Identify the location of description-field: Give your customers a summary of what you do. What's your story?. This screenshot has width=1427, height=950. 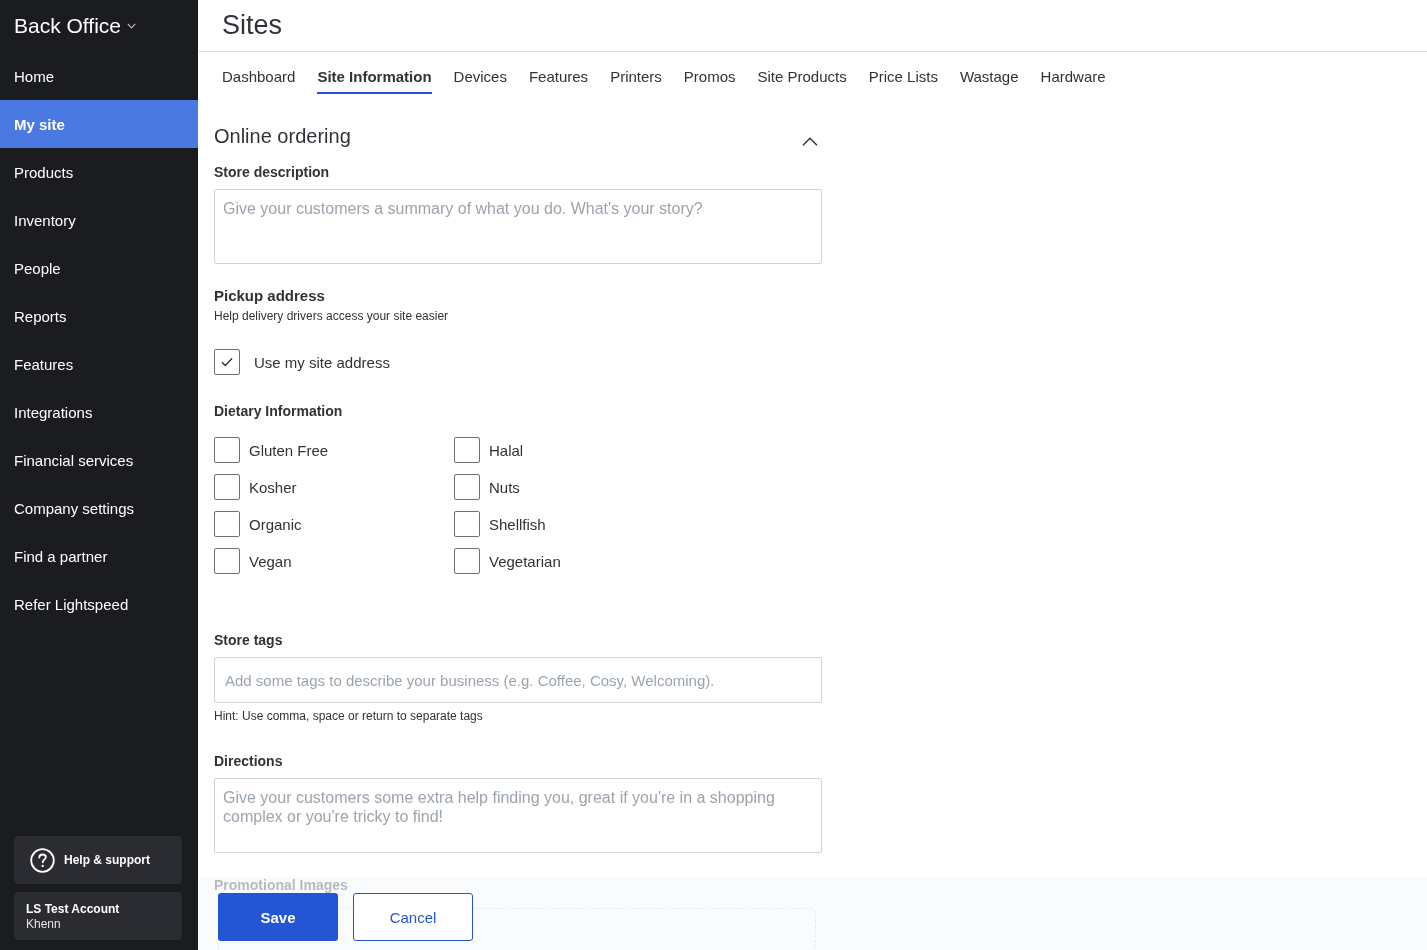
(518, 226).